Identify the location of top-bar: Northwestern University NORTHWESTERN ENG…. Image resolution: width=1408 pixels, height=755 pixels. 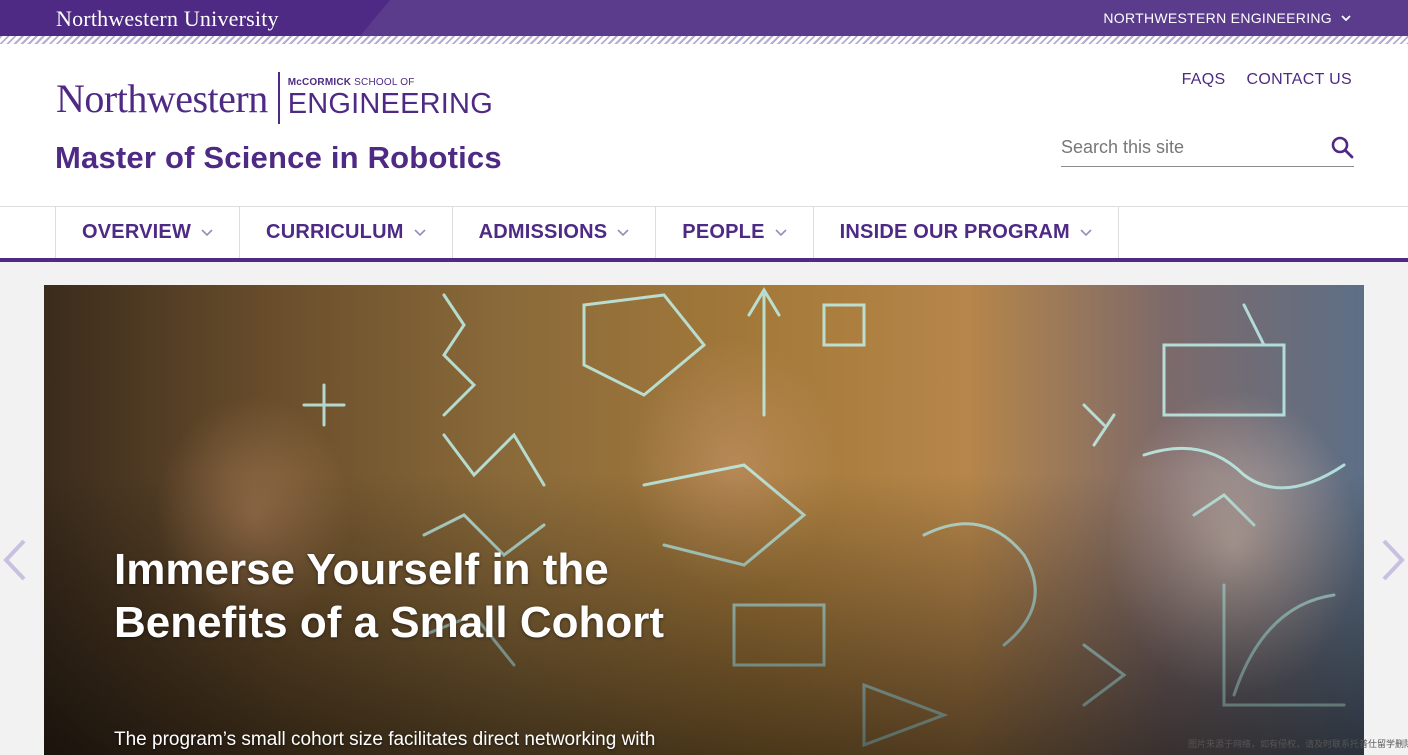
(704, 18).